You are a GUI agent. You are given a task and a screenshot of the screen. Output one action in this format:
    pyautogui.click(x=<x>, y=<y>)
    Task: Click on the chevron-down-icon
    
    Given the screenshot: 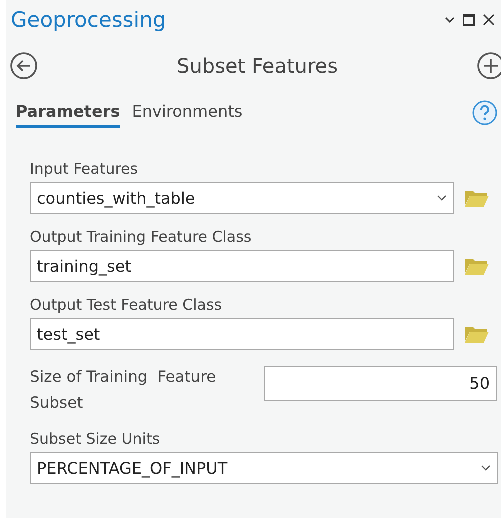 What is the action you would take?
    pyautogui.click(x=450, y=20)
    